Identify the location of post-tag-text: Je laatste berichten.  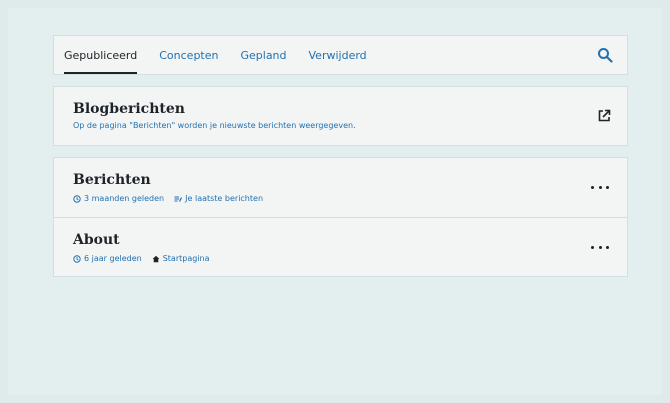
(224, 198).